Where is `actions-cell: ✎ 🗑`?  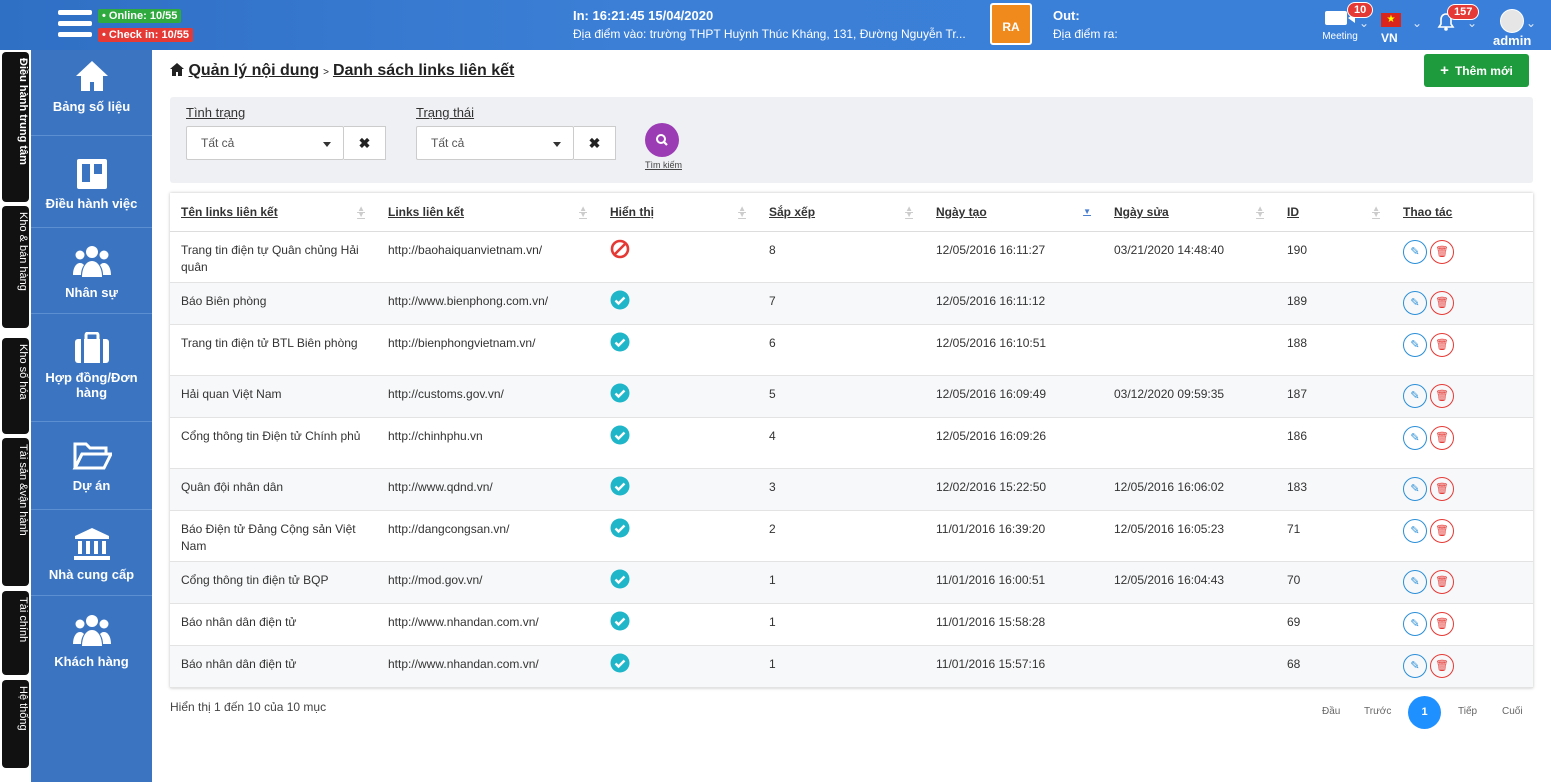
actions-cell: ✎ 🗑 is located at coordinates (1462, 489).